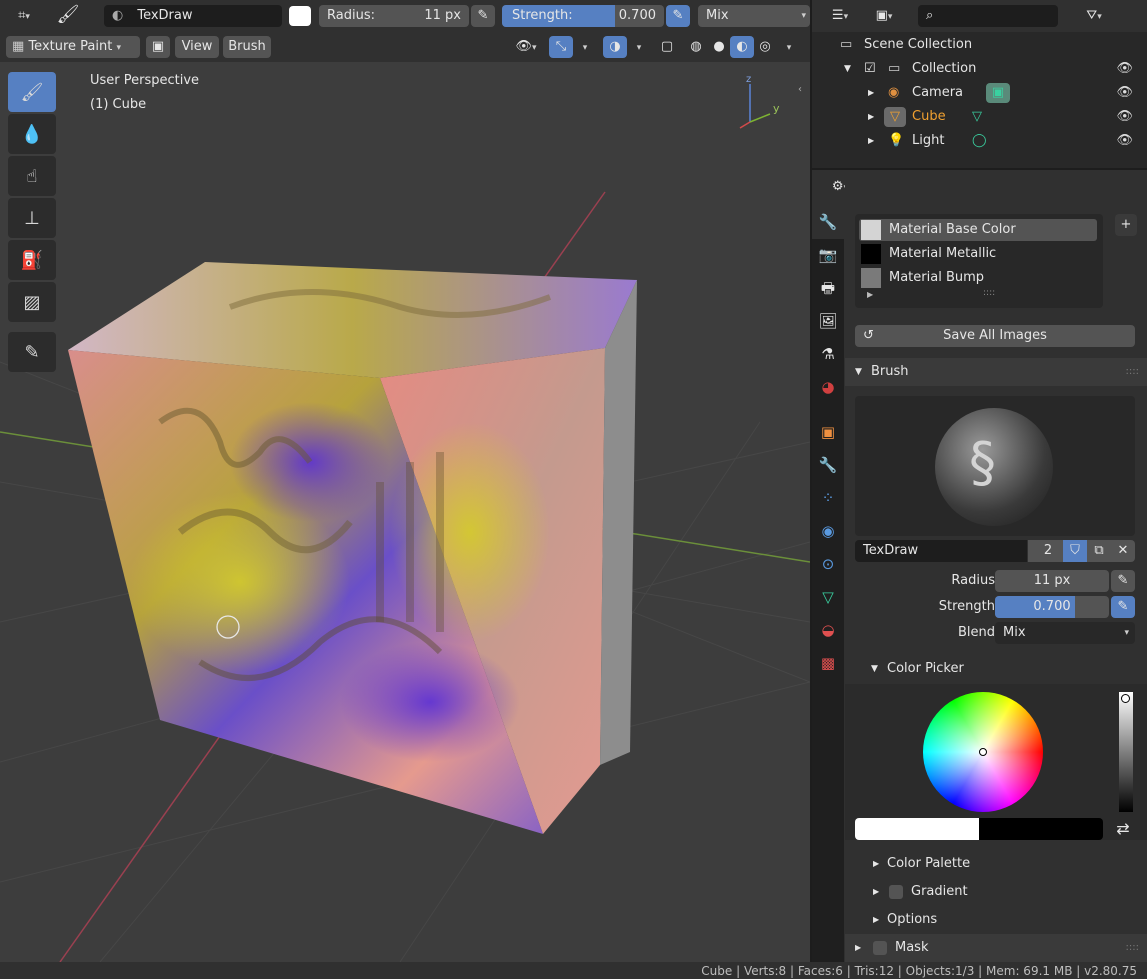 This screenshot has height=979, width=1147. I want to click on value-slider, so click(1126, 752).